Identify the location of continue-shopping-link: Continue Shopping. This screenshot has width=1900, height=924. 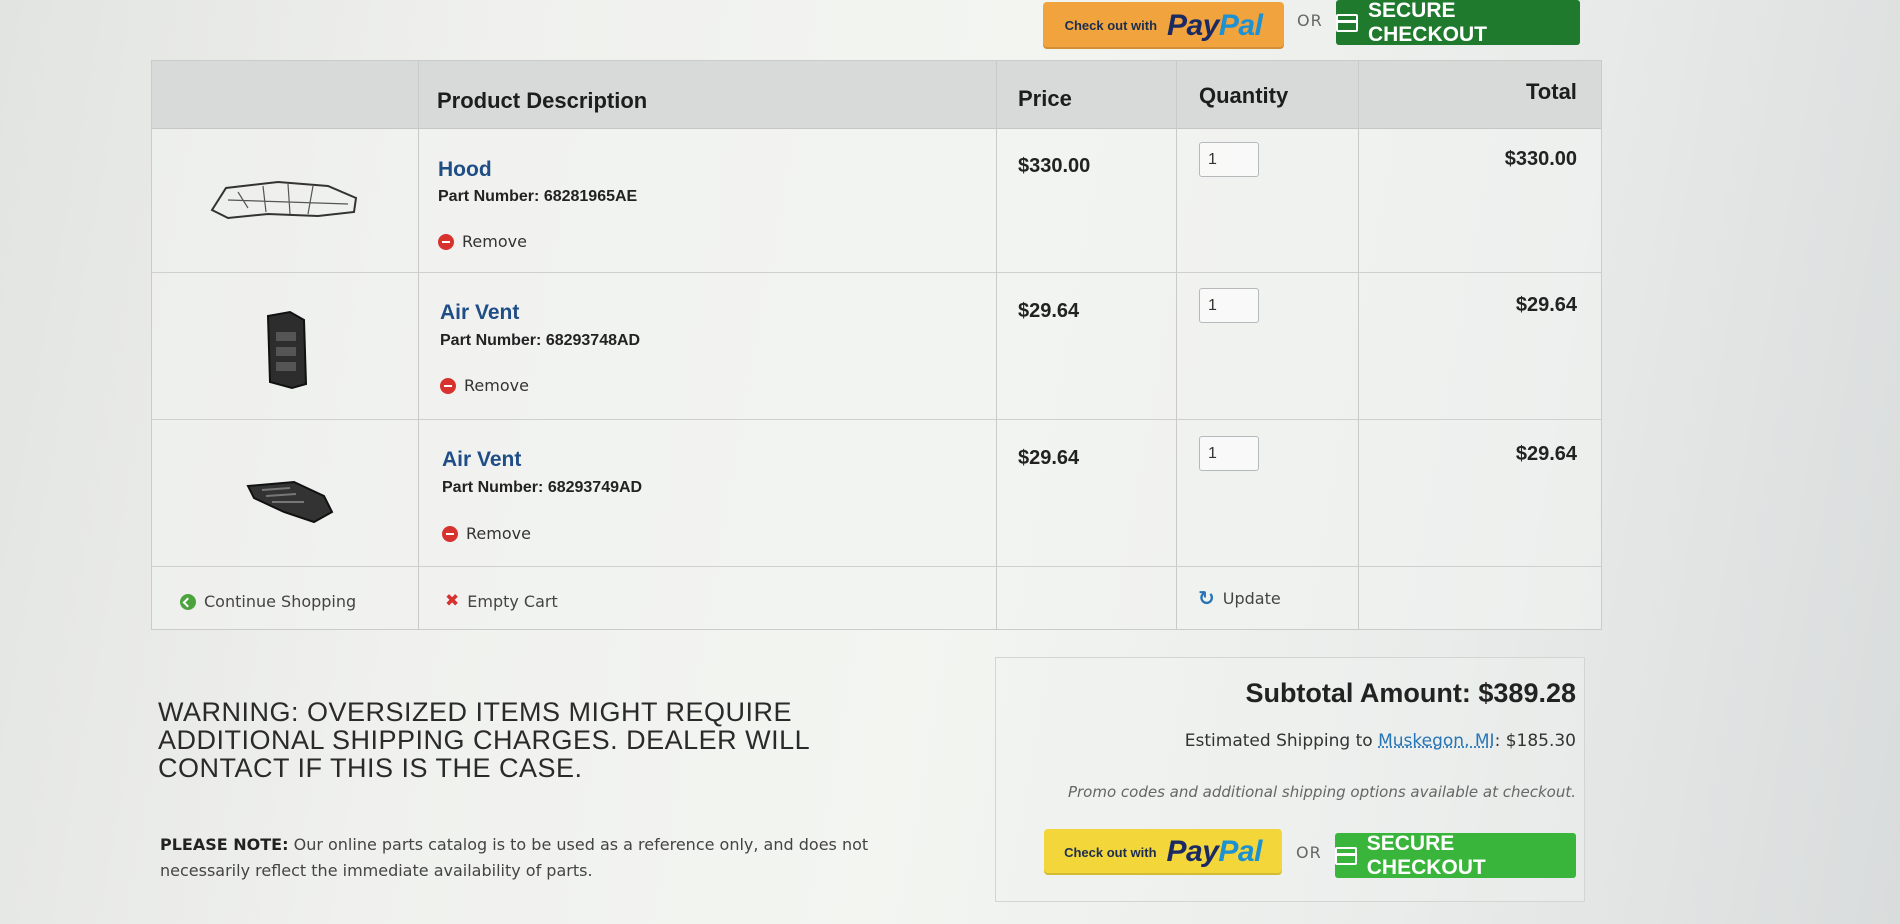
(268, 601).